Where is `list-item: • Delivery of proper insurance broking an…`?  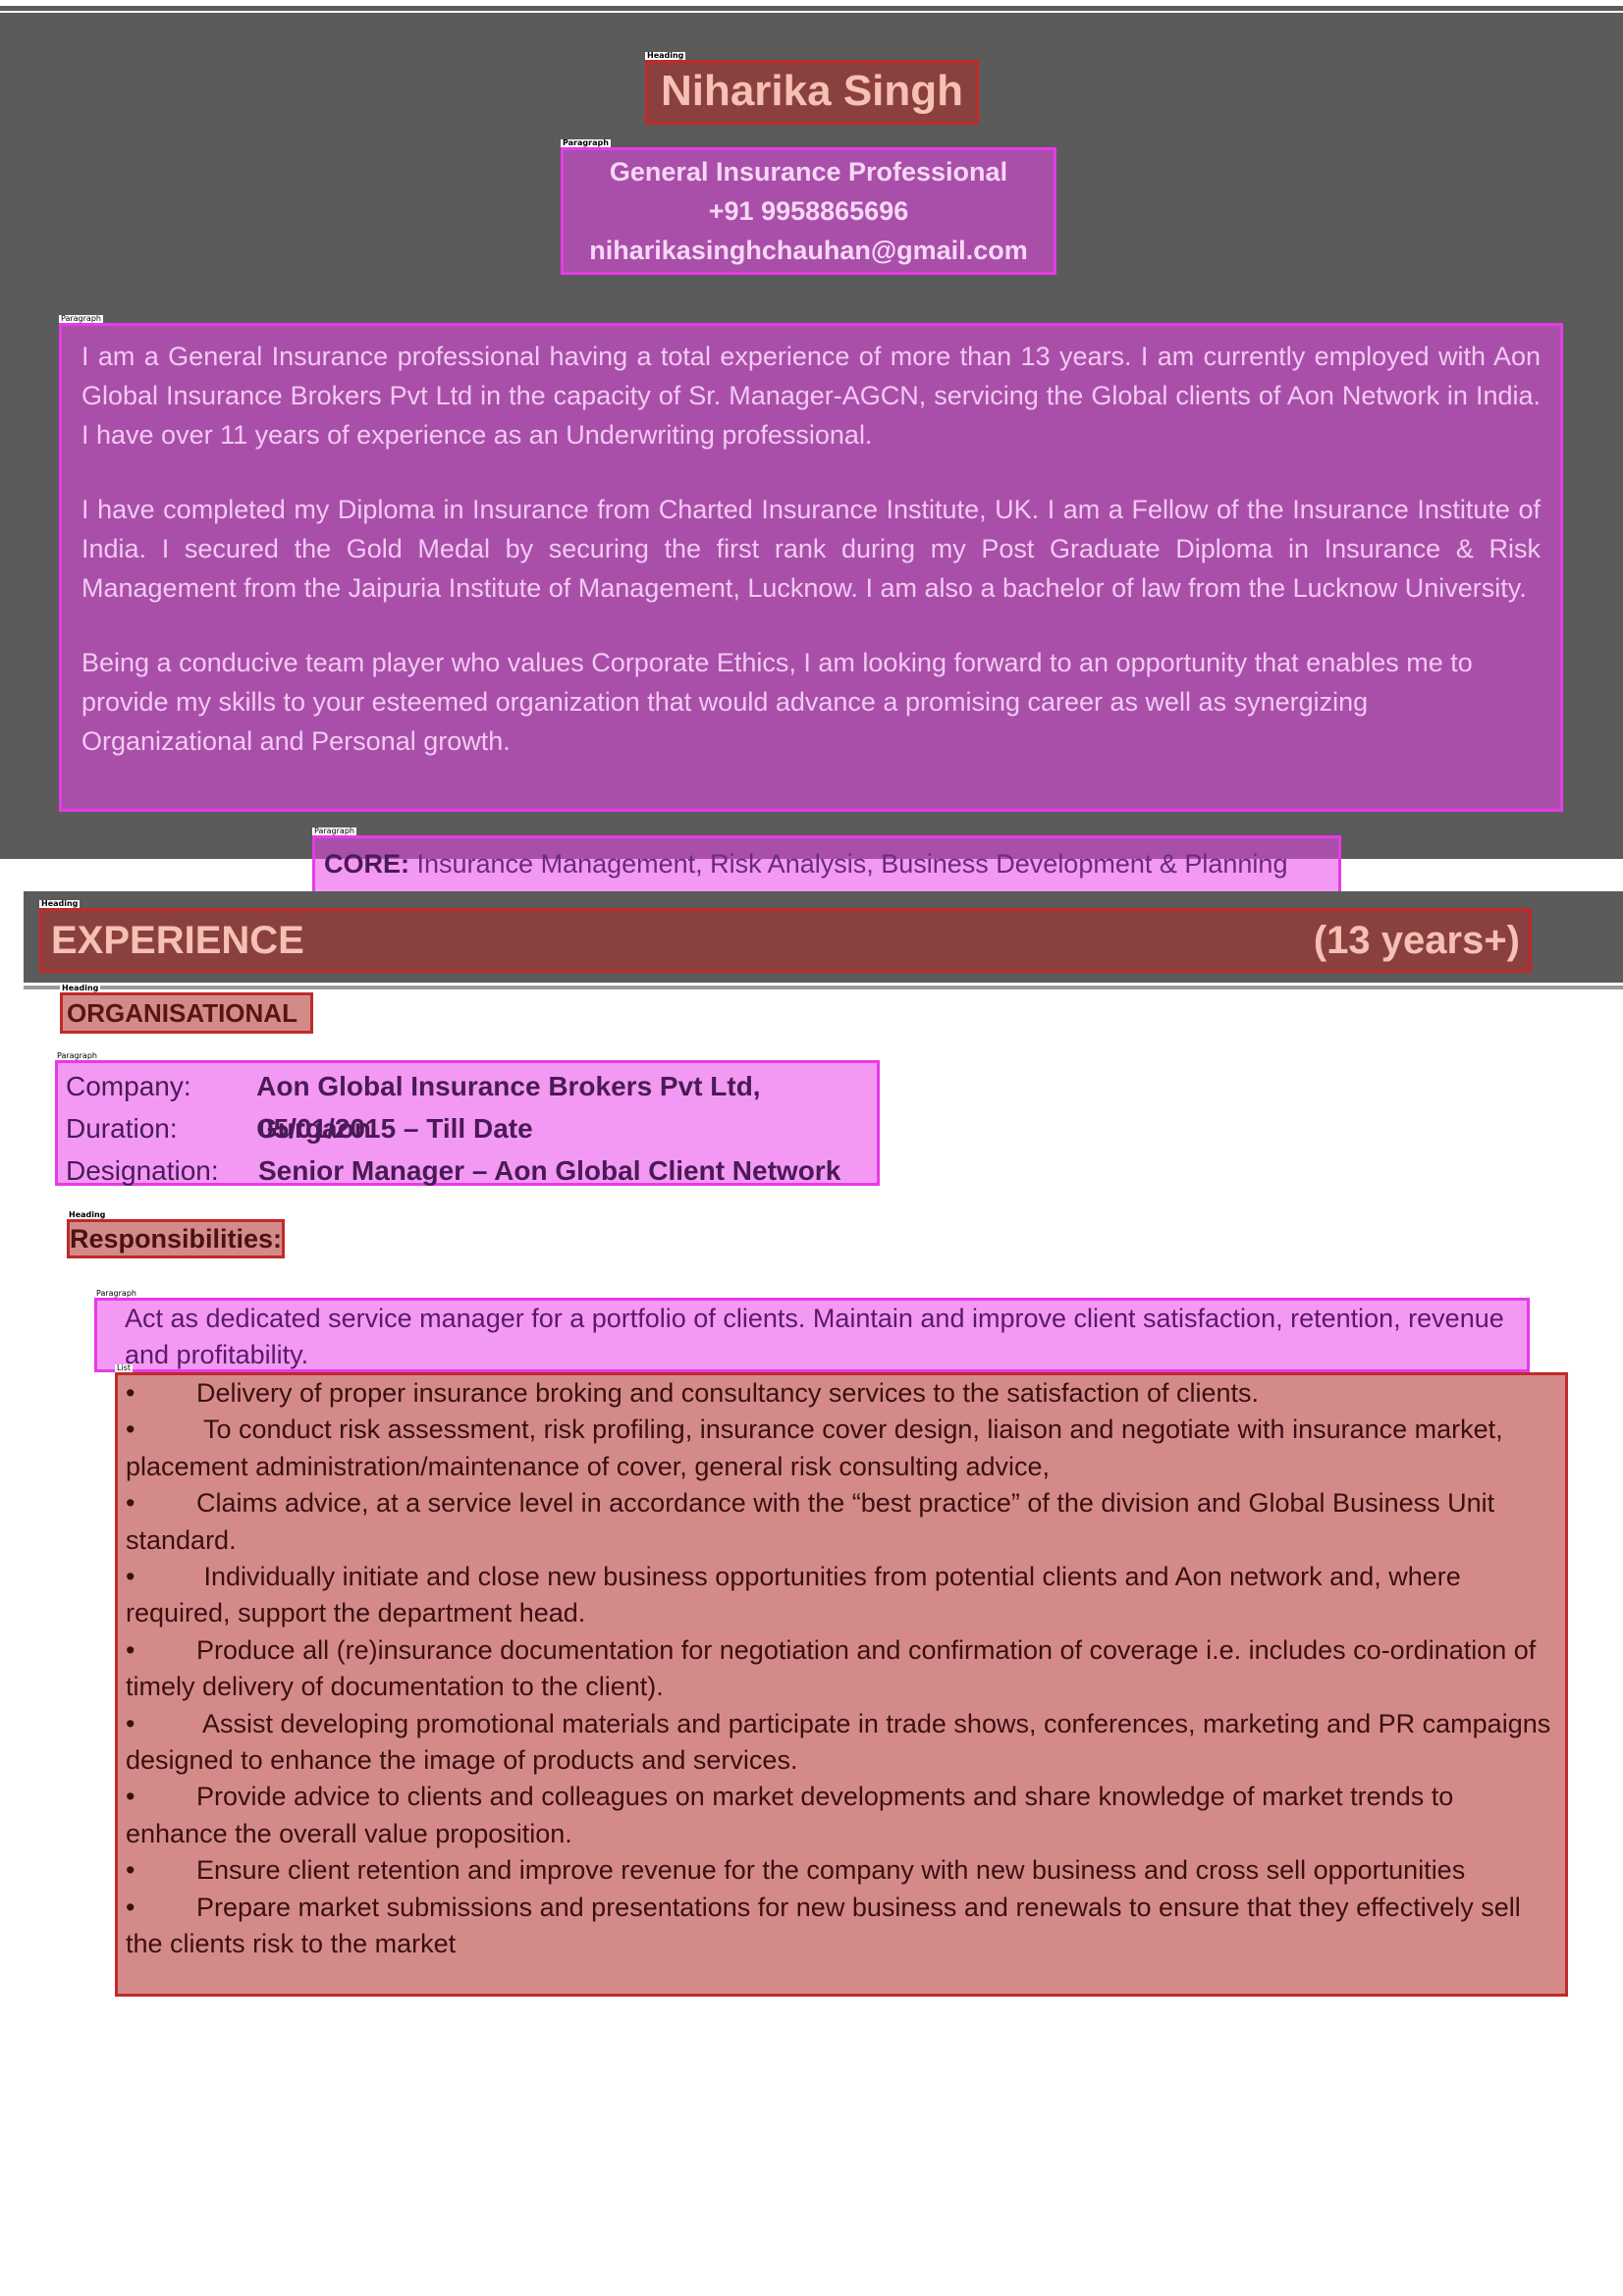 list-item: • Delivery of proper insurance broking an… is located at coordinates (840, 1393).